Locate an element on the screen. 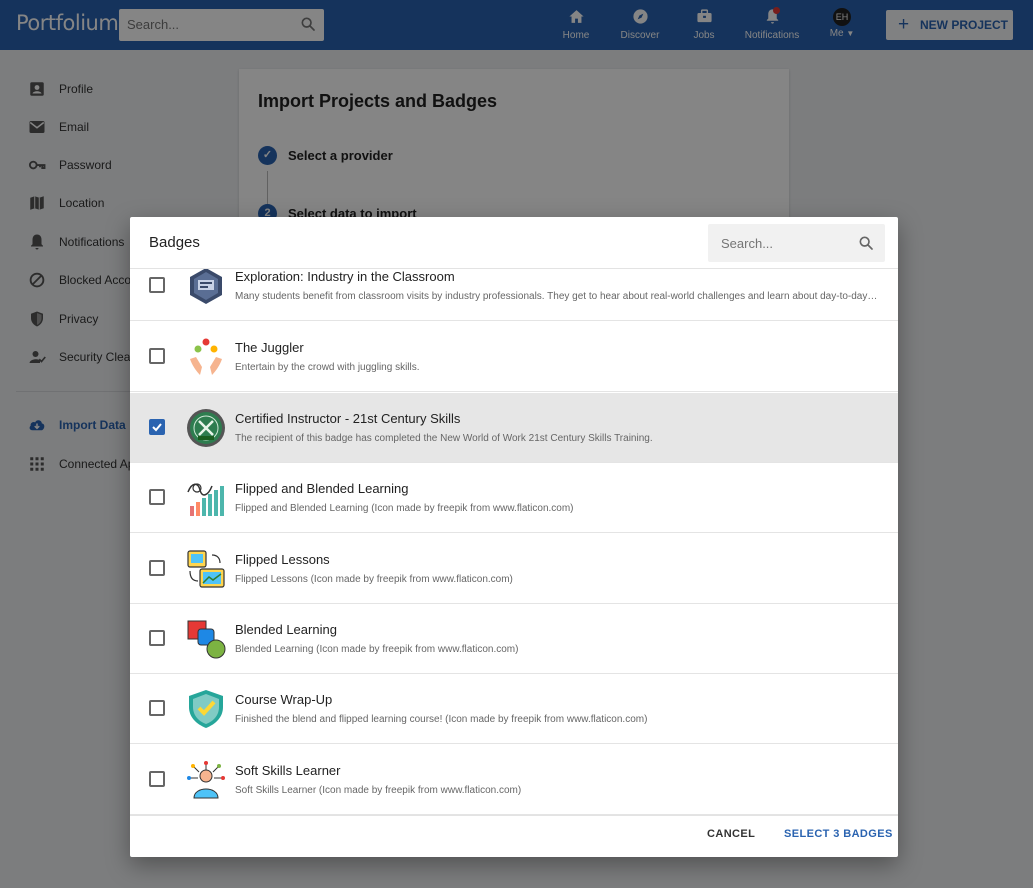 This screenshot has width=1033, height=888. cancel-button: CANCEL is located at coordinates (731, 834).